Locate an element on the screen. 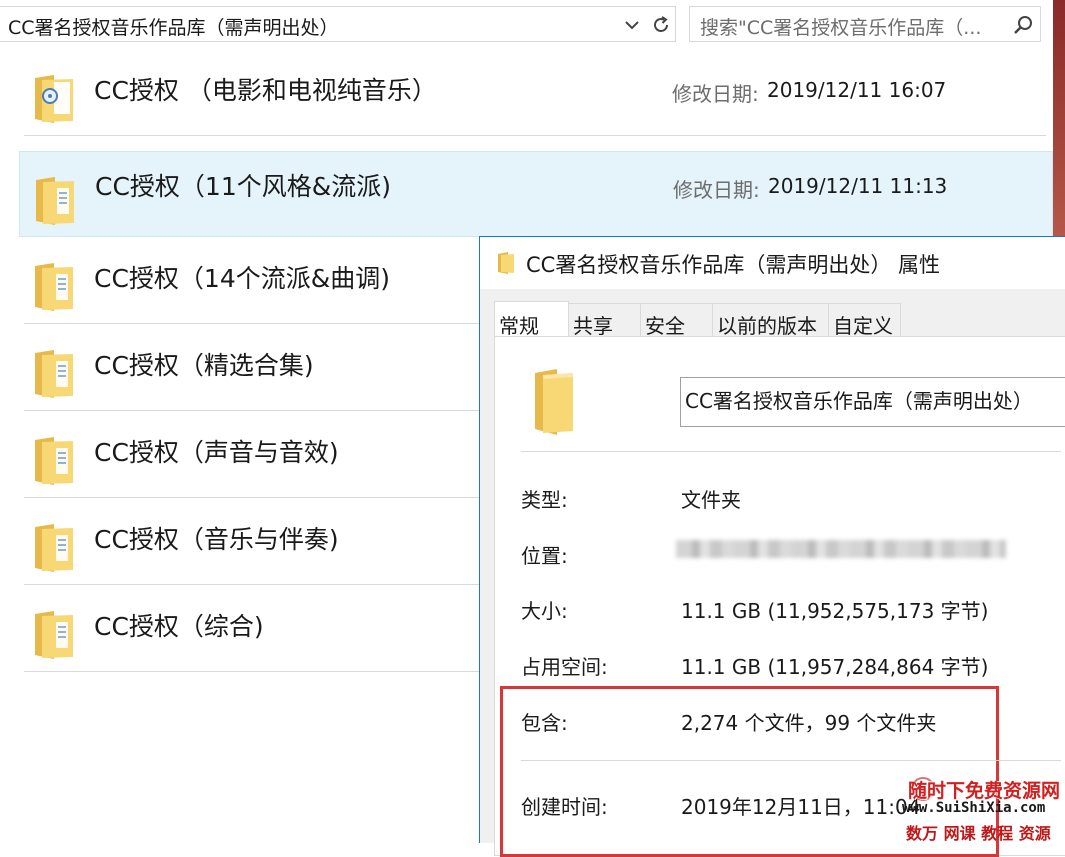 The image size is (1065, 857). watermark-title: 随时下免费资源网 is located at coordinates (984, 791).